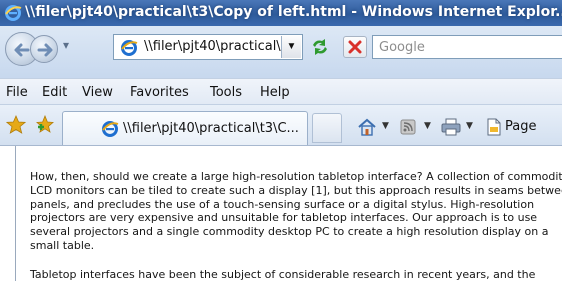 The height and width of the screenshot is (281, 562). Describe the element at coordinates (16, 125) in the screenshot. I see `favorites-star-icon` at that location.